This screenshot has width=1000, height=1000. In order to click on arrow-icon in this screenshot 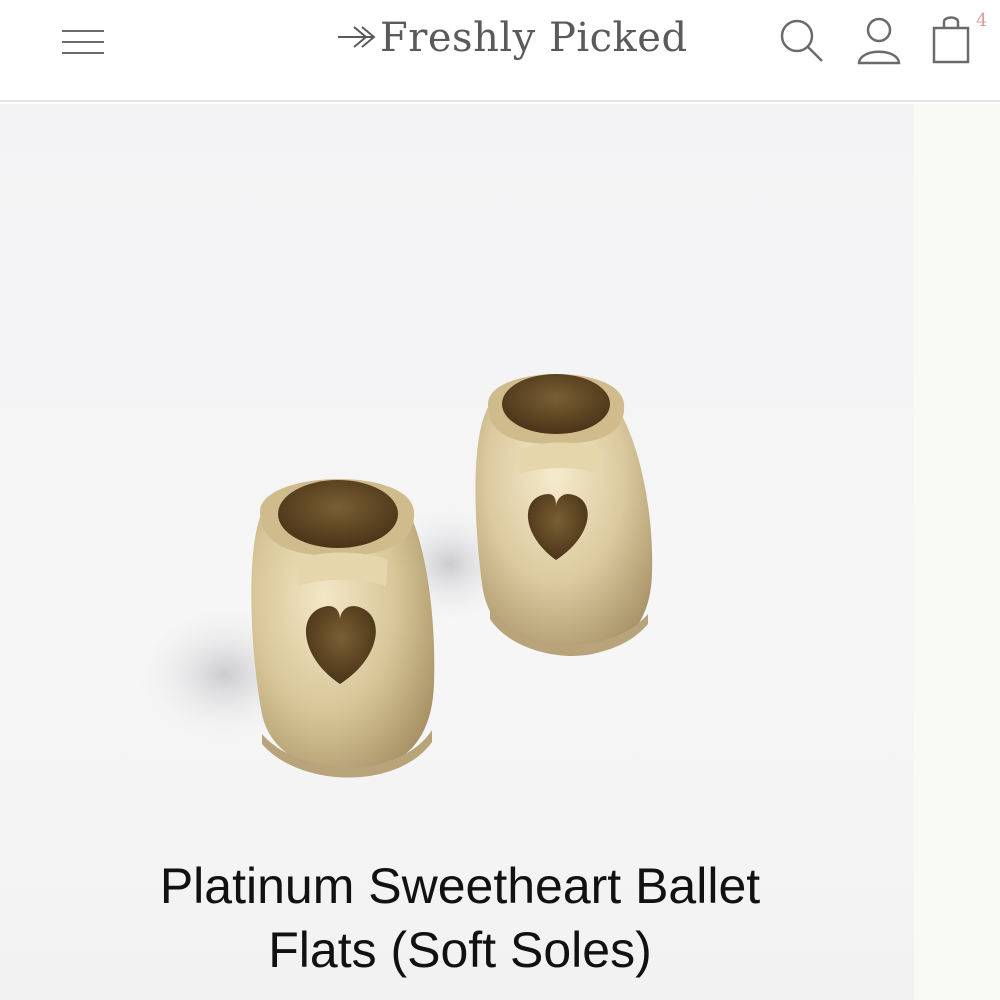, I will do `click(357, 38)`.